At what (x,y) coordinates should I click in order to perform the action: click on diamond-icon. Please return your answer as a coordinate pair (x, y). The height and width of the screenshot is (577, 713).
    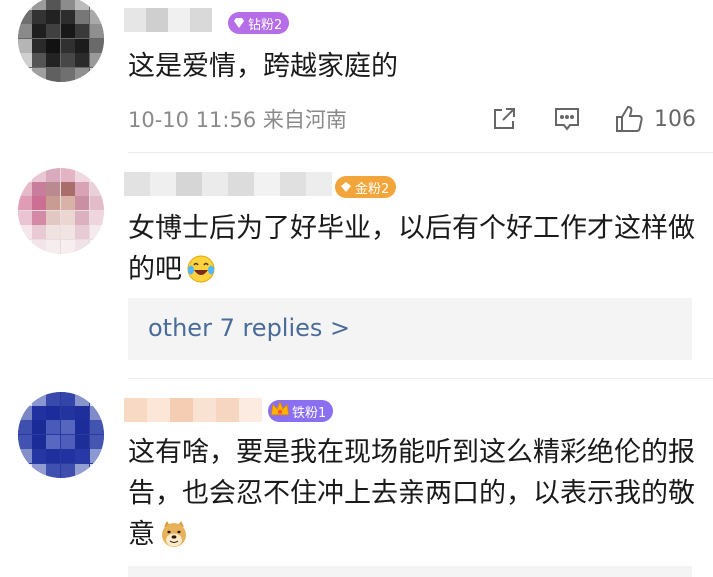
    Looking at the image, I should click on (239, 23).